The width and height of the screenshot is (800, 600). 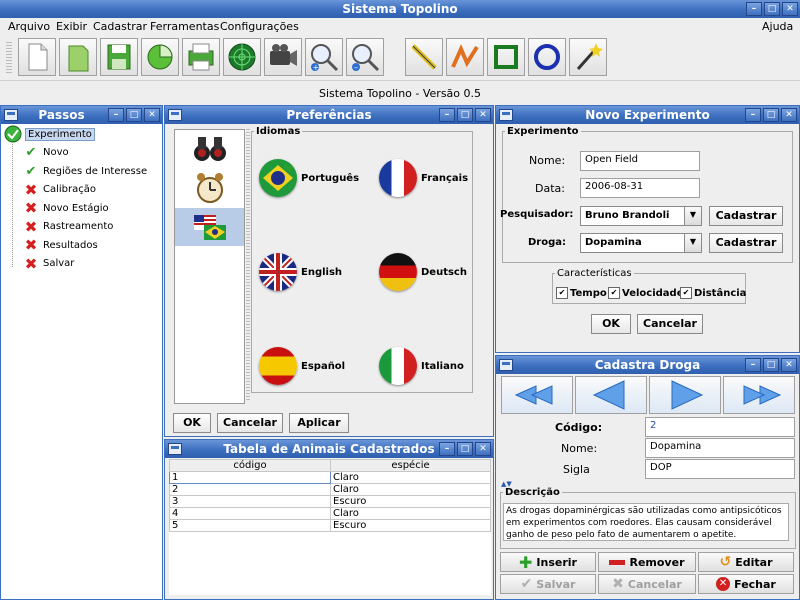 I want to click on remover-button: Remover, so click(x=647, y=562).